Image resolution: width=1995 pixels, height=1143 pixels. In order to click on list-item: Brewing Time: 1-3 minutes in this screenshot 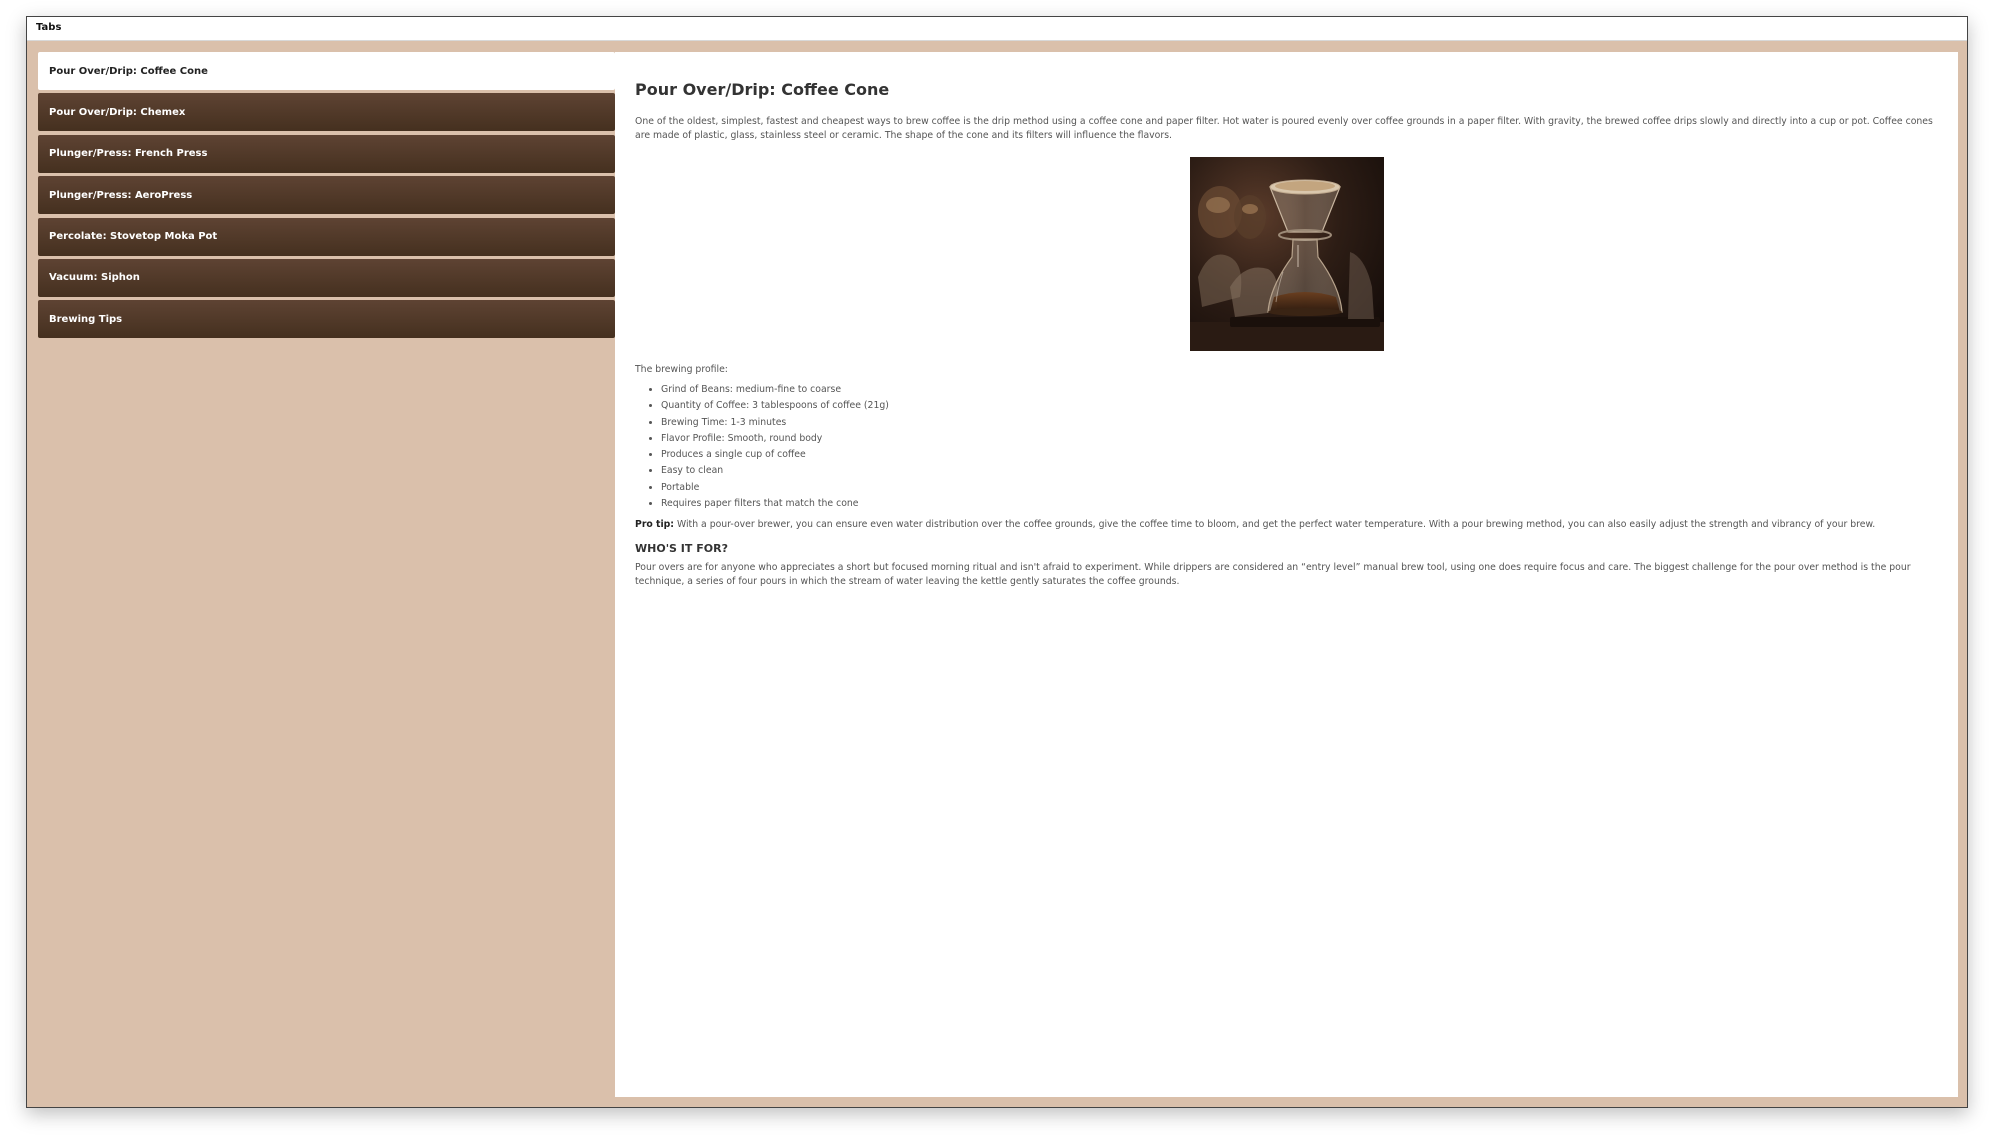, I will do `click(1299, 423)`.